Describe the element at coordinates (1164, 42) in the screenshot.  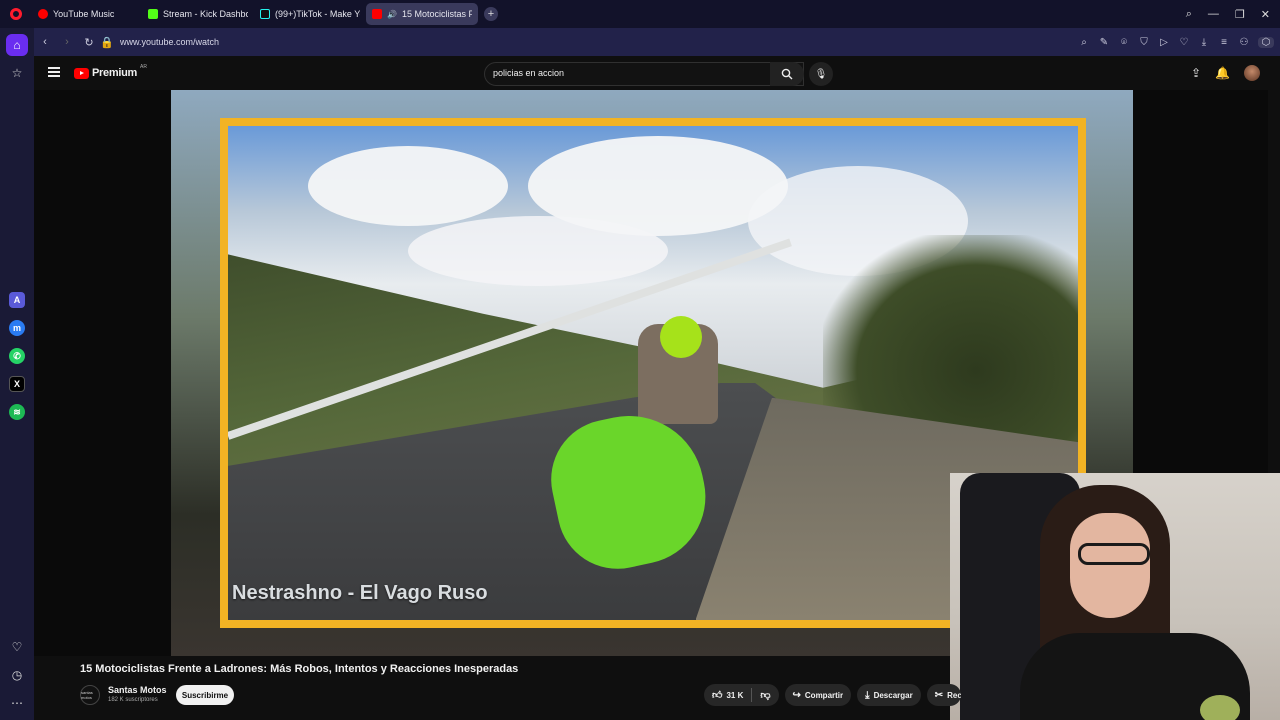
I see `play-icon: ▷` at that location.